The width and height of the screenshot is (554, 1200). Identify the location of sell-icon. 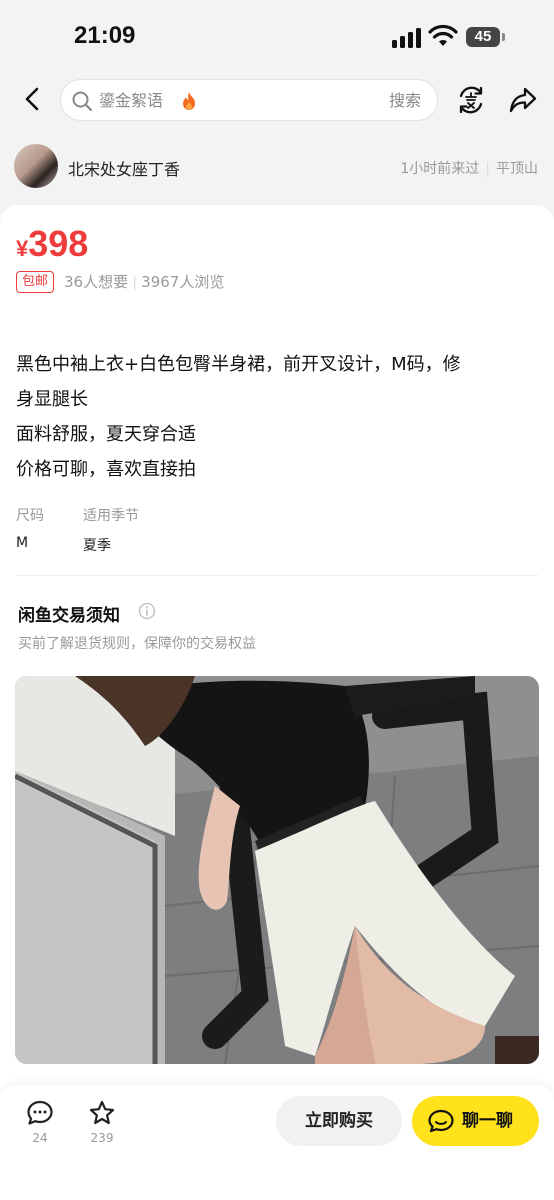
(471, 100).